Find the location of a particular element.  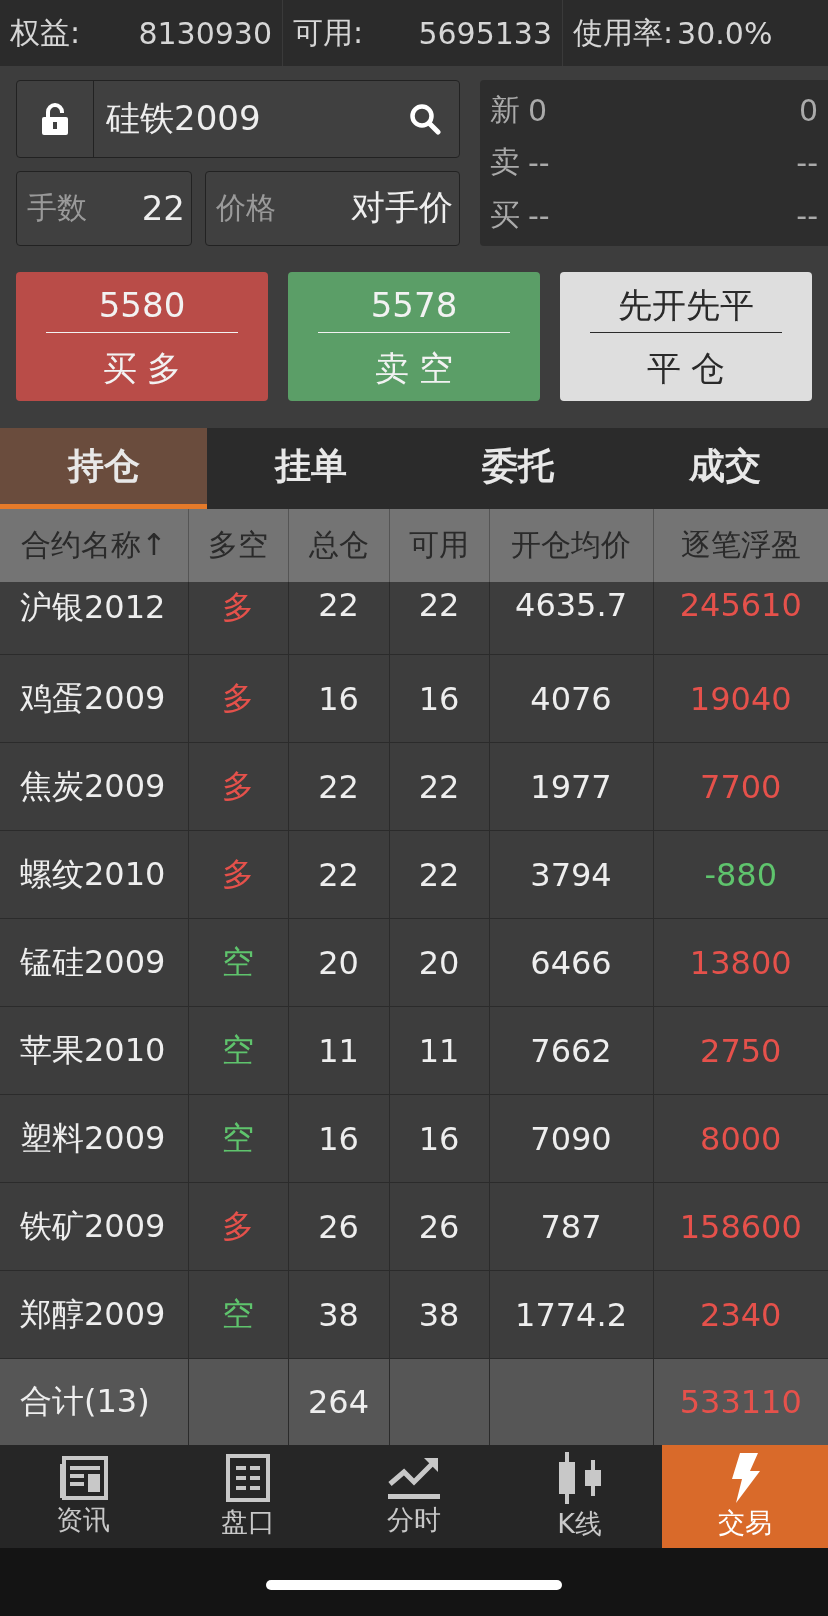

lots-field: 手数 22 is located at coordinates (104, 208).